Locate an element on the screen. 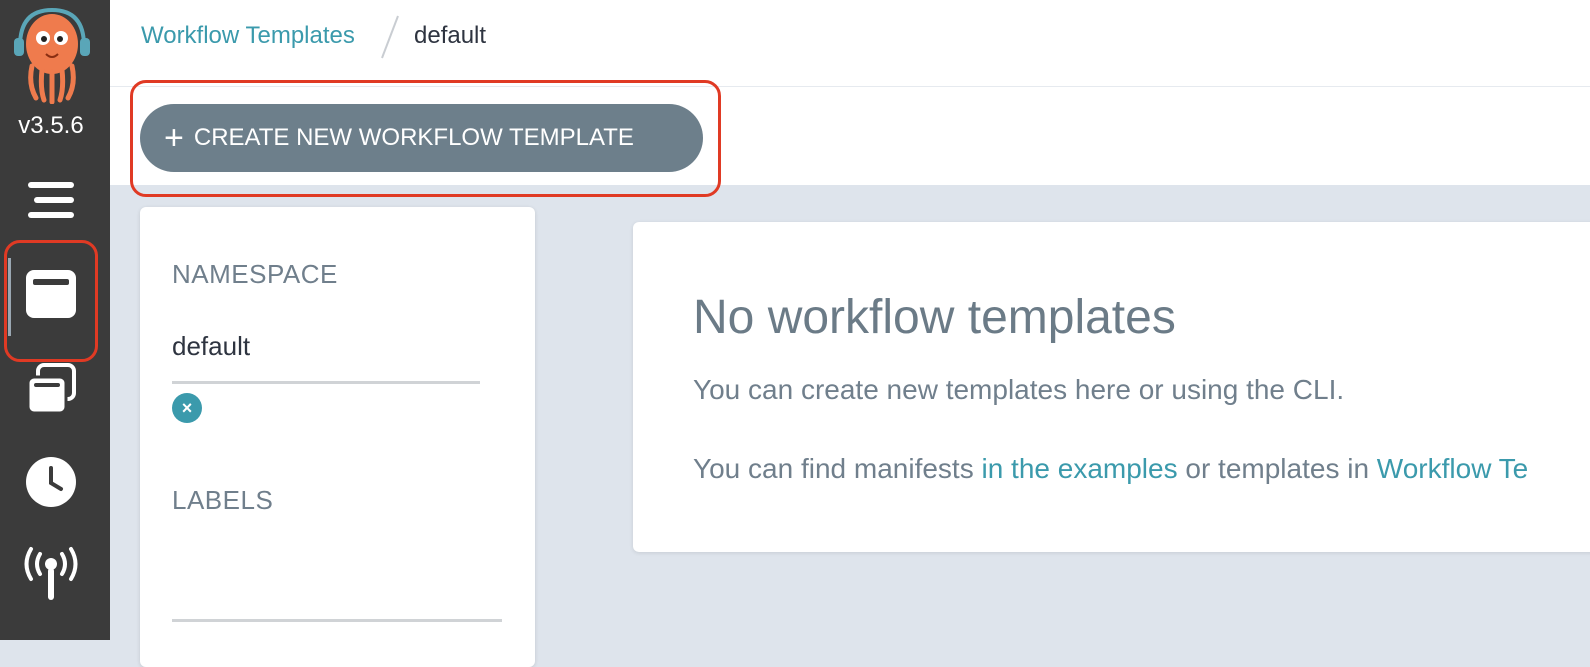 This screenshot has width=1590, height=667. clear-namespace-button: × is located at coordinates (187, 408).